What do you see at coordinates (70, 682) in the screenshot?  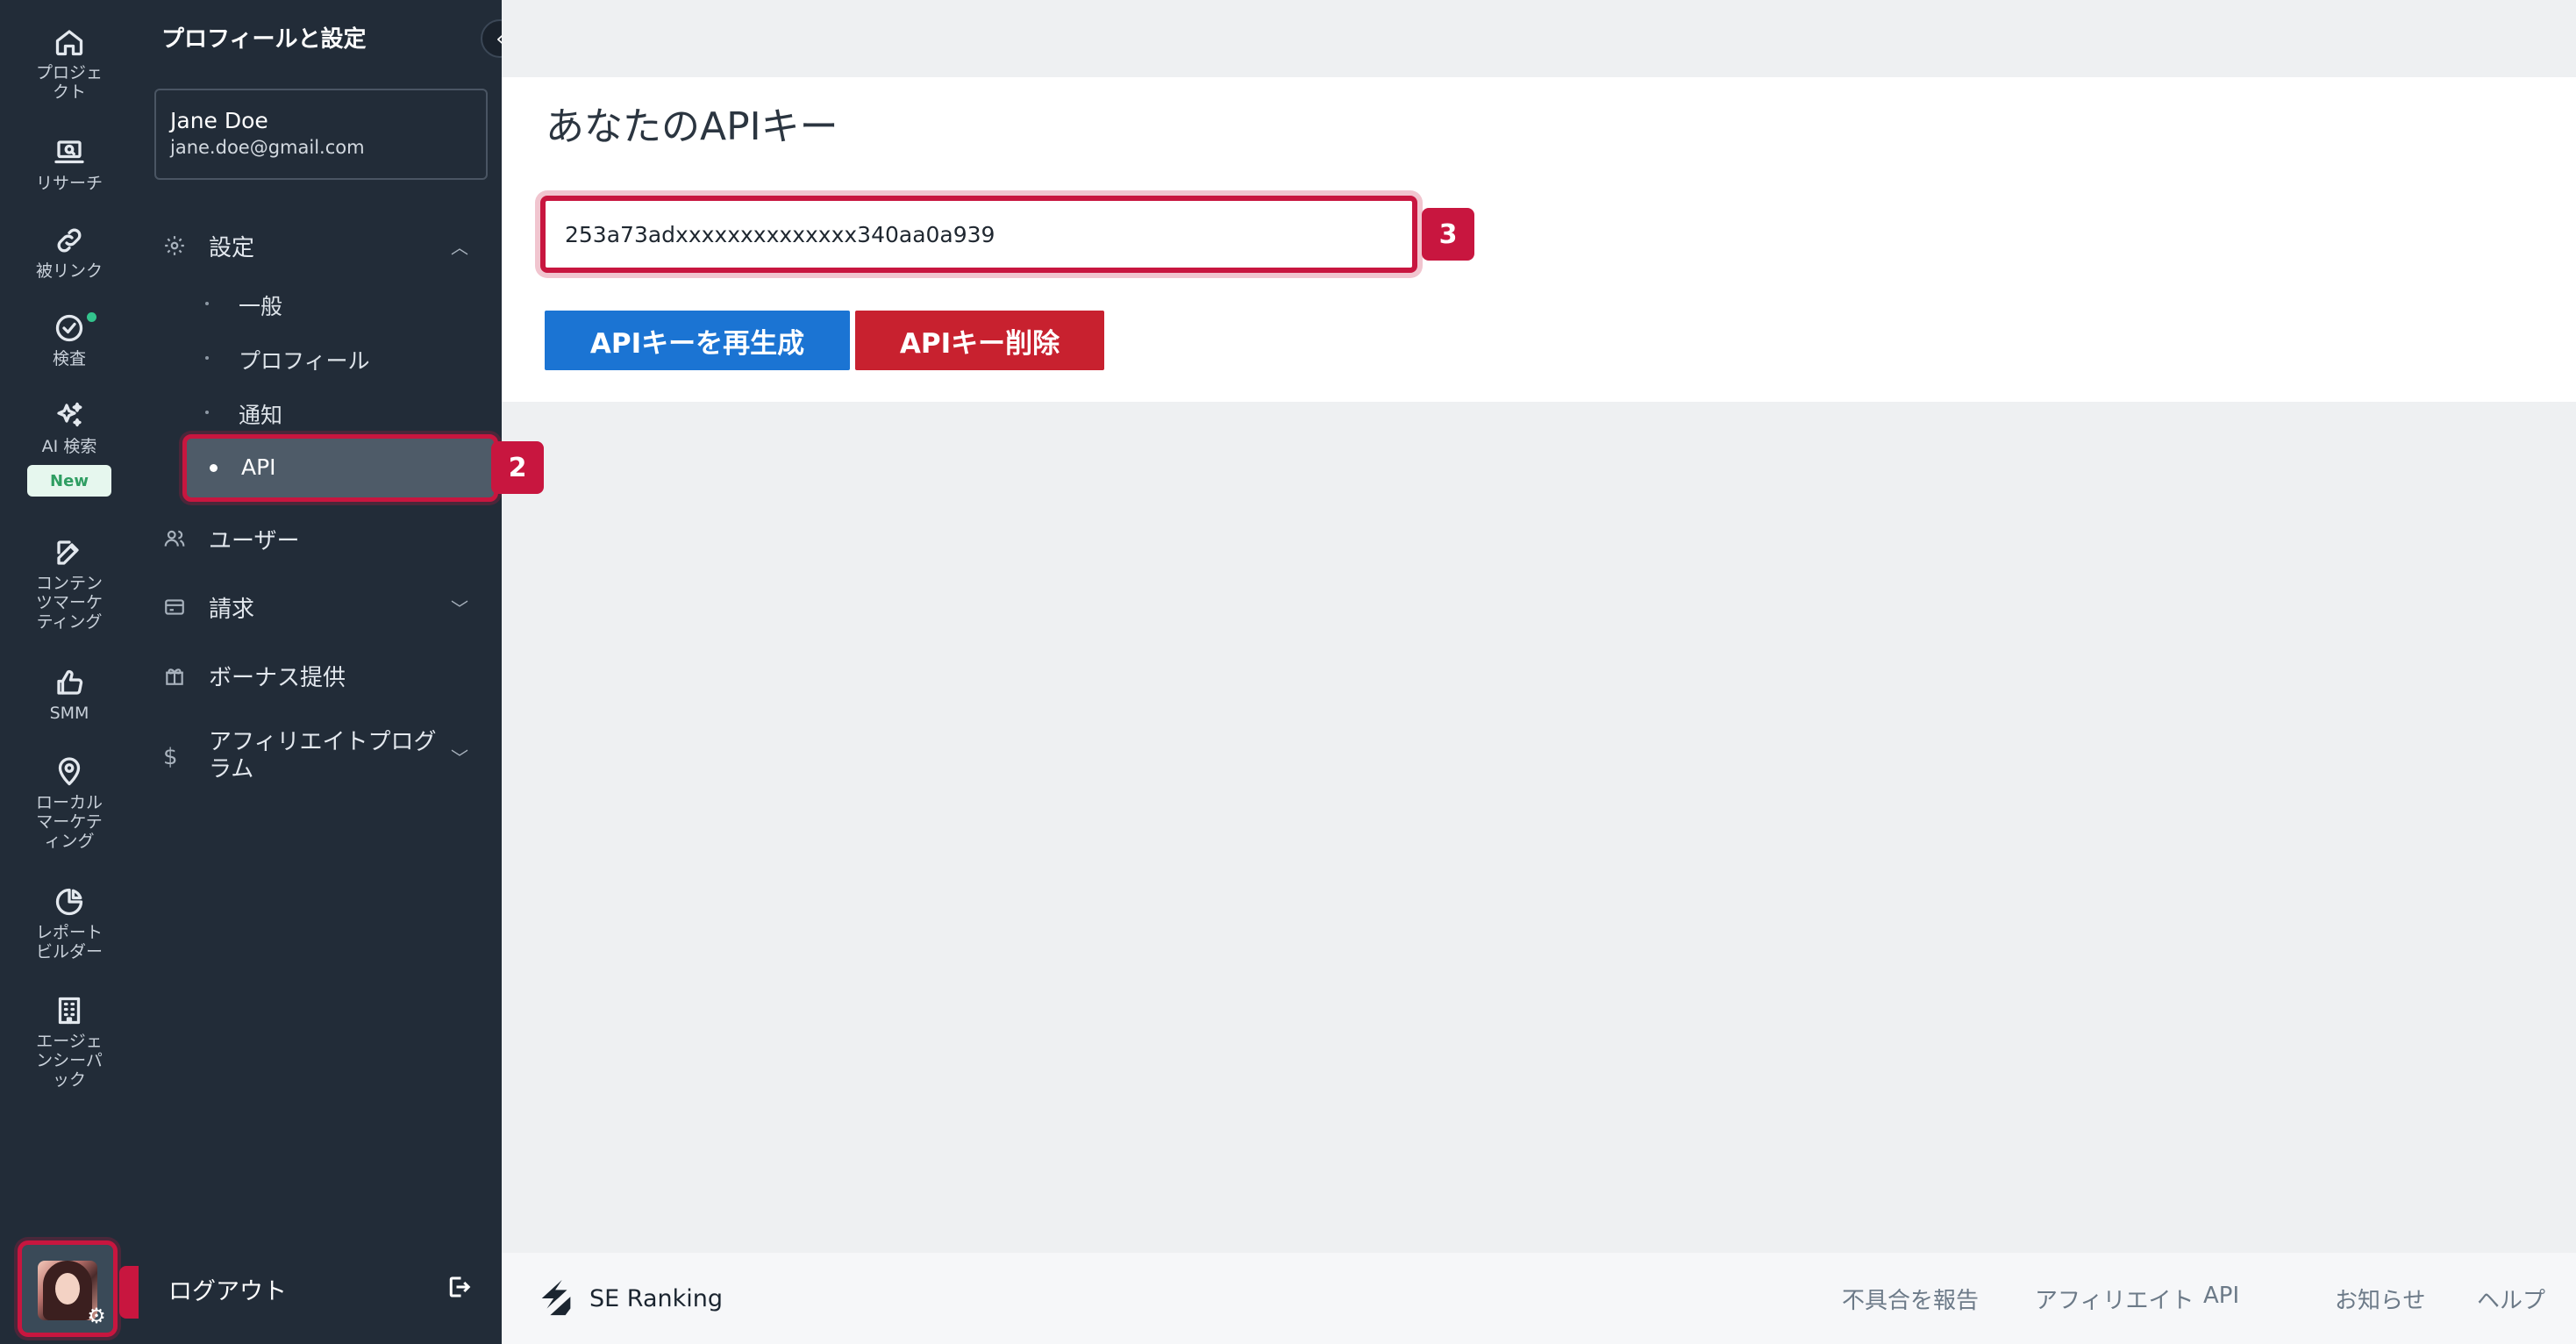 I see `thumbs-up-icon` at bounding box center [70, 682].